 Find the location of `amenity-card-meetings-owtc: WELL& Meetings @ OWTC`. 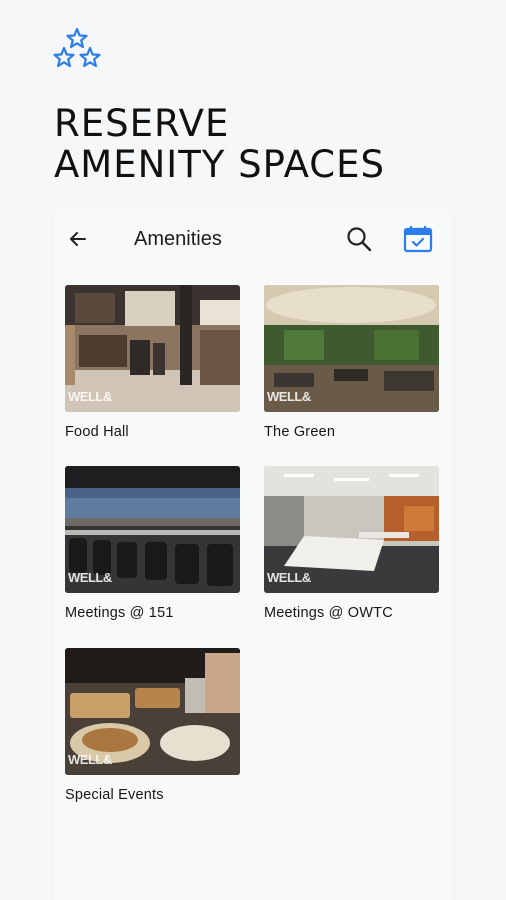

amenity-card-meetings-owtc: WELL& Meetings @ OWTC is located at coordinates (351, 543).